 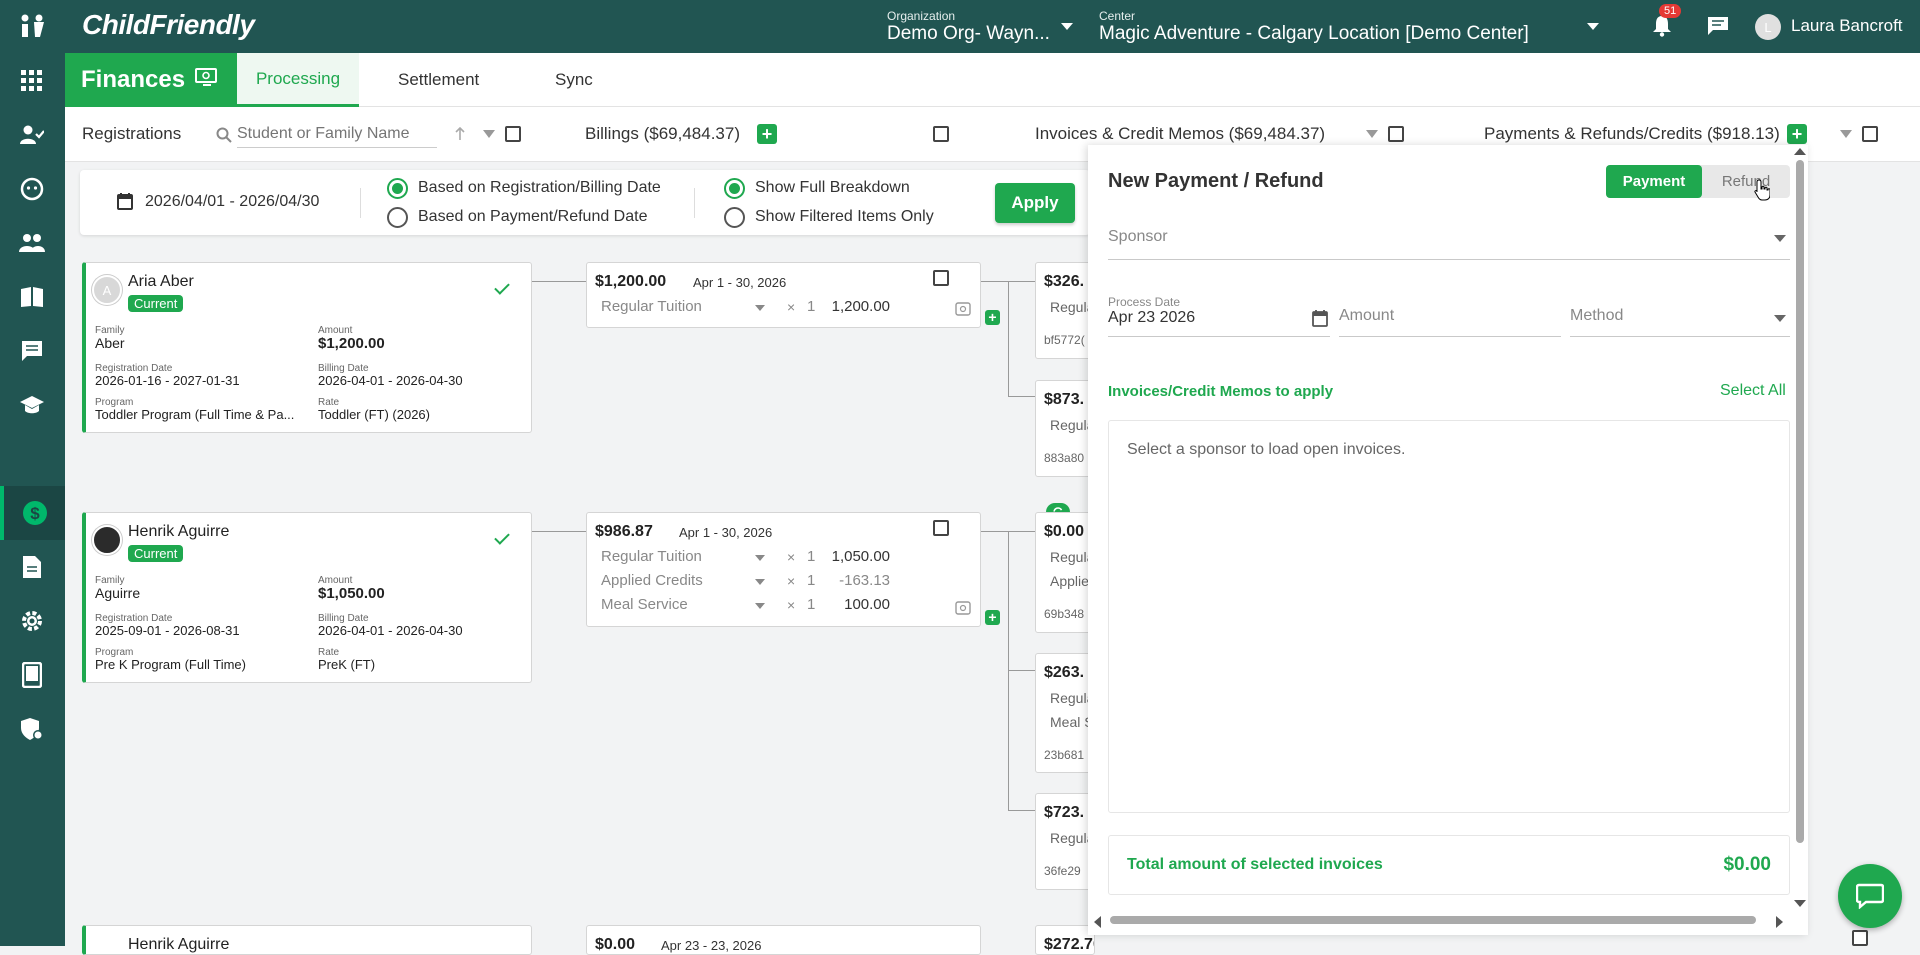 I want to click on invoice-card: $873. Regula 883a80, so click(x=1065, y=428).